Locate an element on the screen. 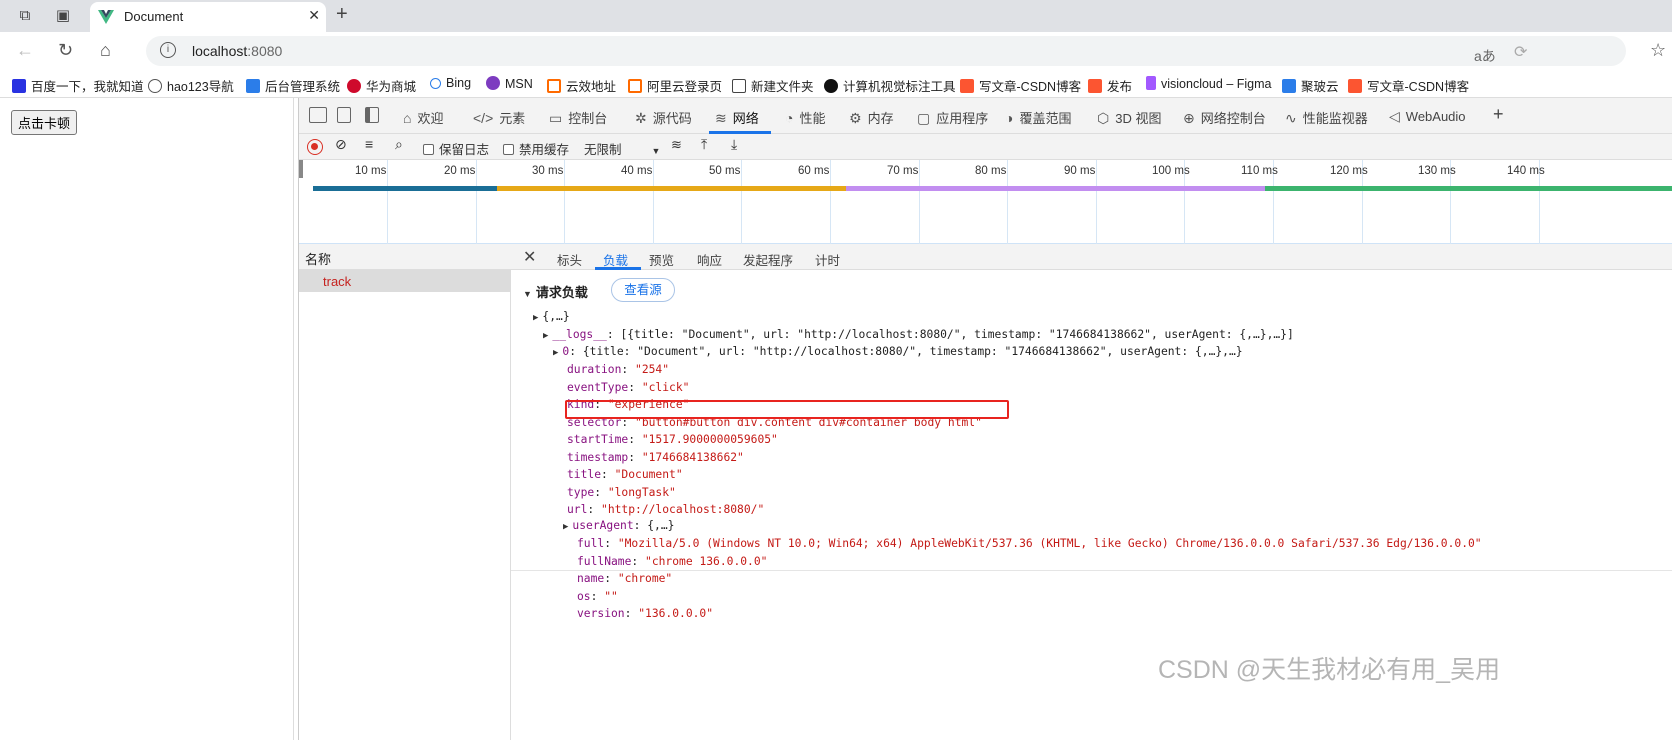 The height and width of the screenshot is (740, 1672). stall-button: 点击卡顿 is located at coordinates (44, 122).